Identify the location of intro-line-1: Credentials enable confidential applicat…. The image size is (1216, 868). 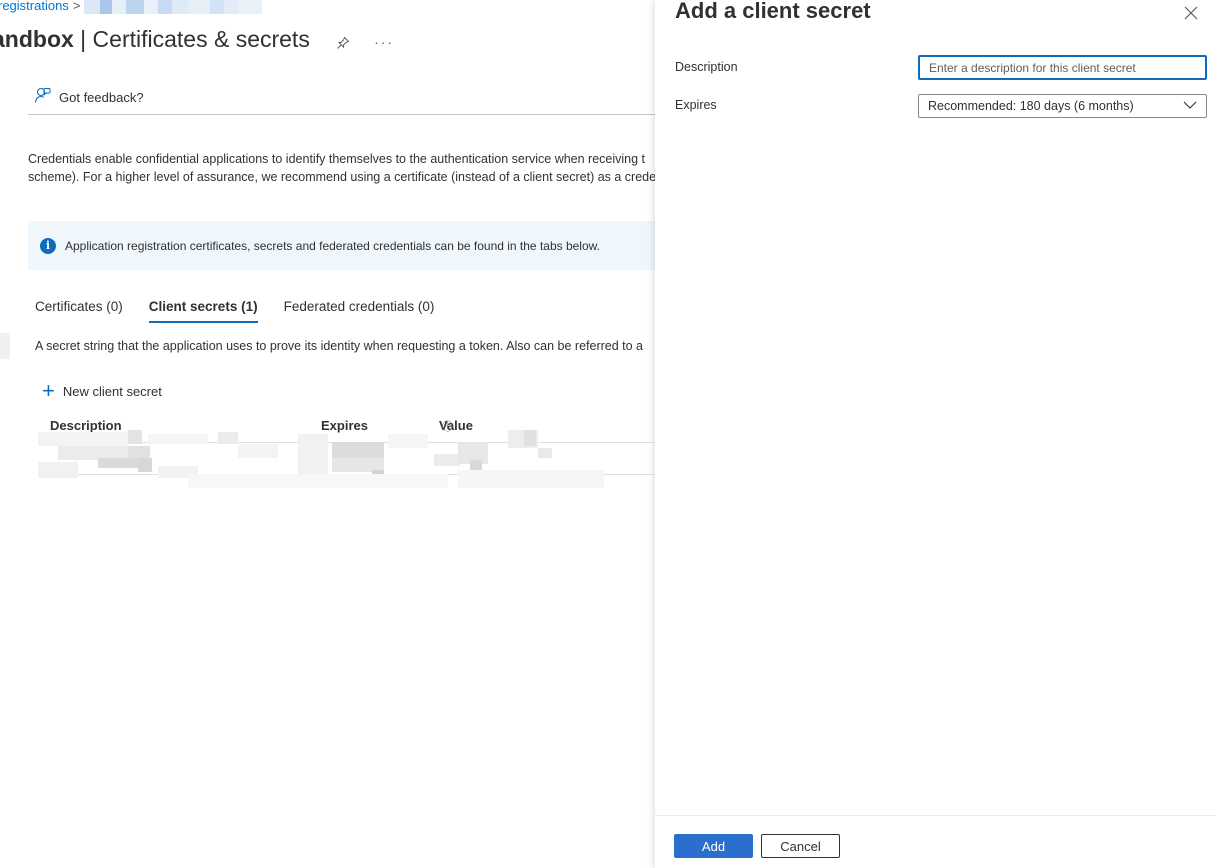
(337, 159).